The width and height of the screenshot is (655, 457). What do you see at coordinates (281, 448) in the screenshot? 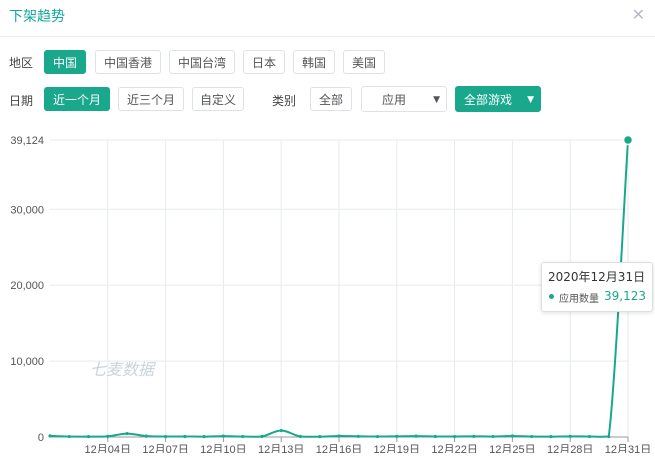
I see `x-tick-label: 12月13日` at bounding box center [281, 448].